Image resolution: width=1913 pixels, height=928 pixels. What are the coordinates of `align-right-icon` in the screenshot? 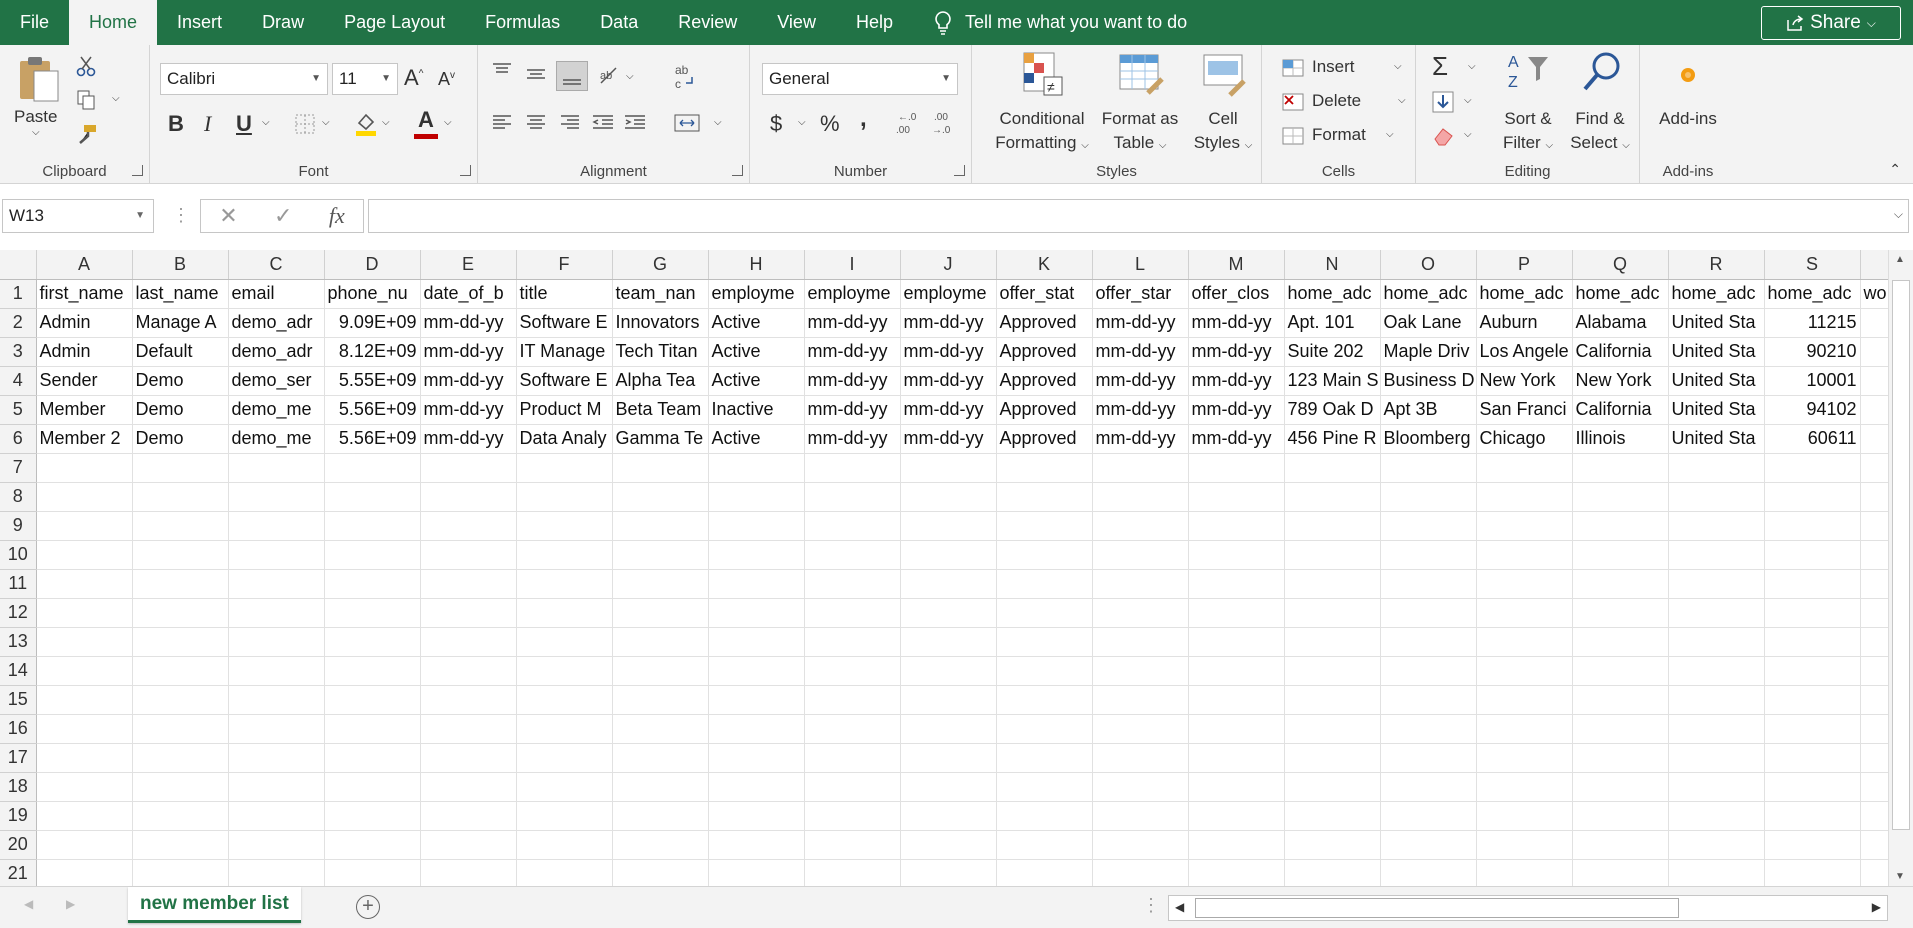 It's located at (570, 123).